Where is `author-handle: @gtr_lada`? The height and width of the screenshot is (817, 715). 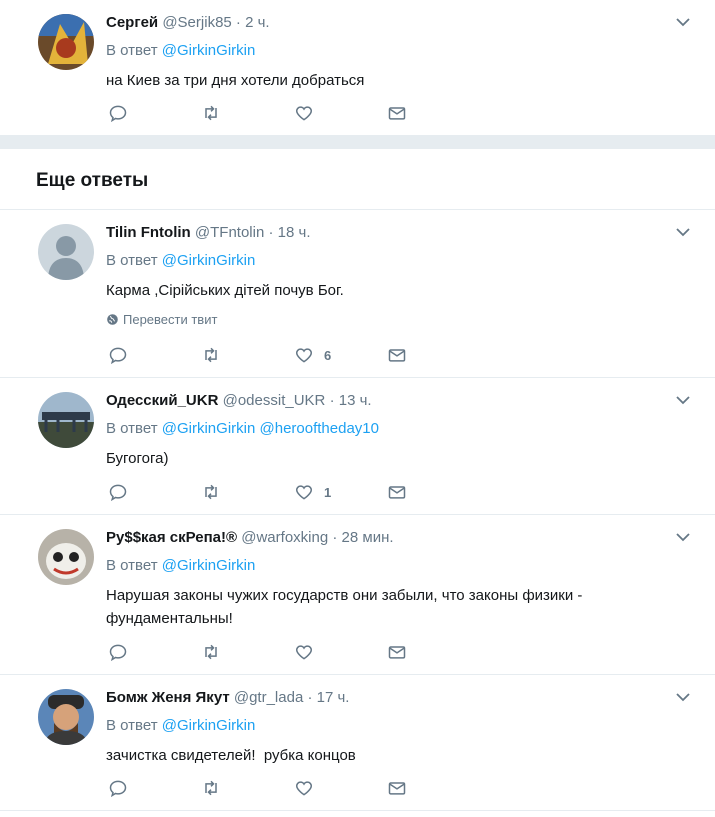
author-handle: @gtr_lada is located at coordinates (268, 697).